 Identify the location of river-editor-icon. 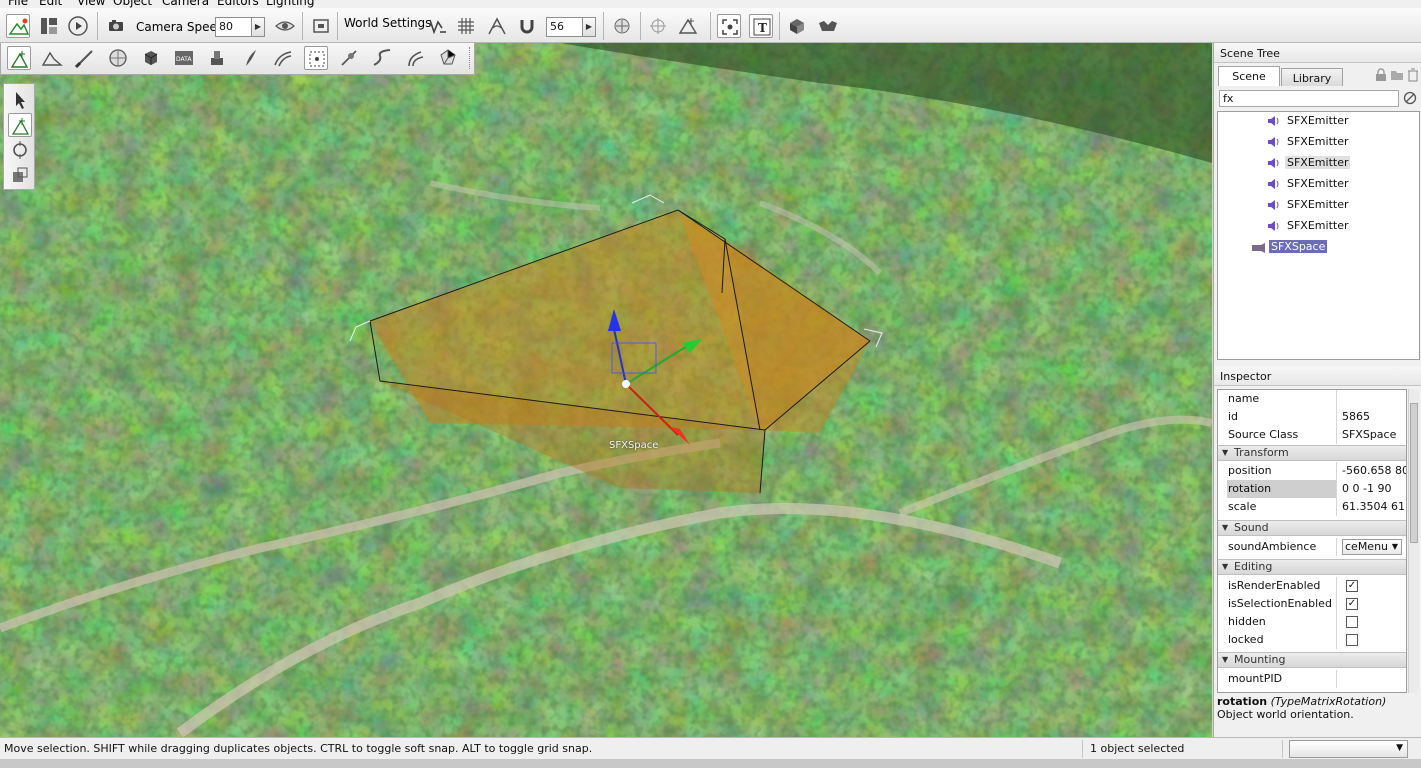
(382, 58).